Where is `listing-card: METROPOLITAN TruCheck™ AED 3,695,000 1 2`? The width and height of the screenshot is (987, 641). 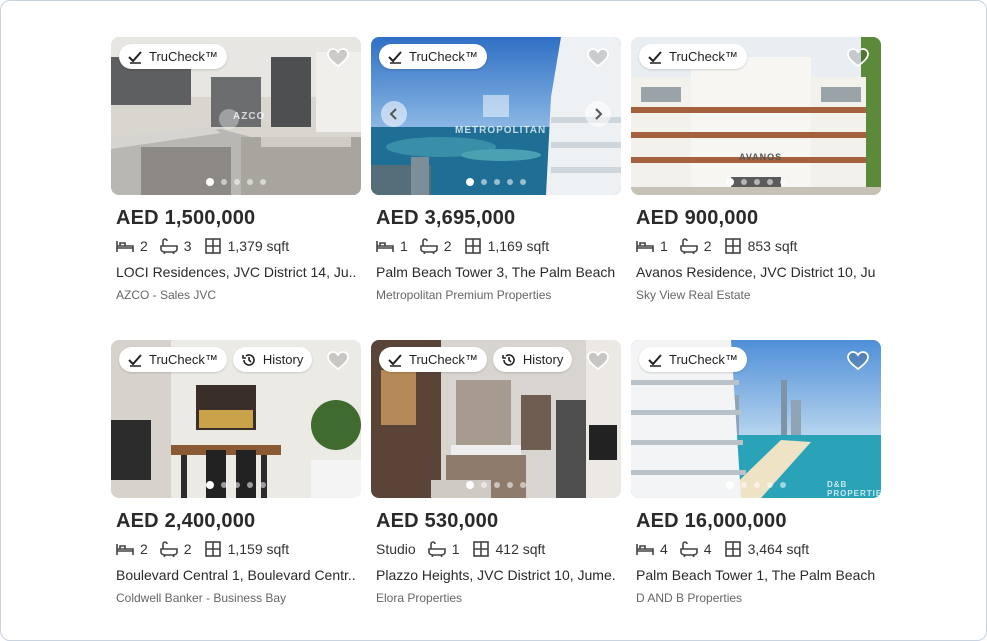
listing-card: METROPOLITAN TruCheck™ AED 3,695,000 1 2 is located at coordinates (496, 188).